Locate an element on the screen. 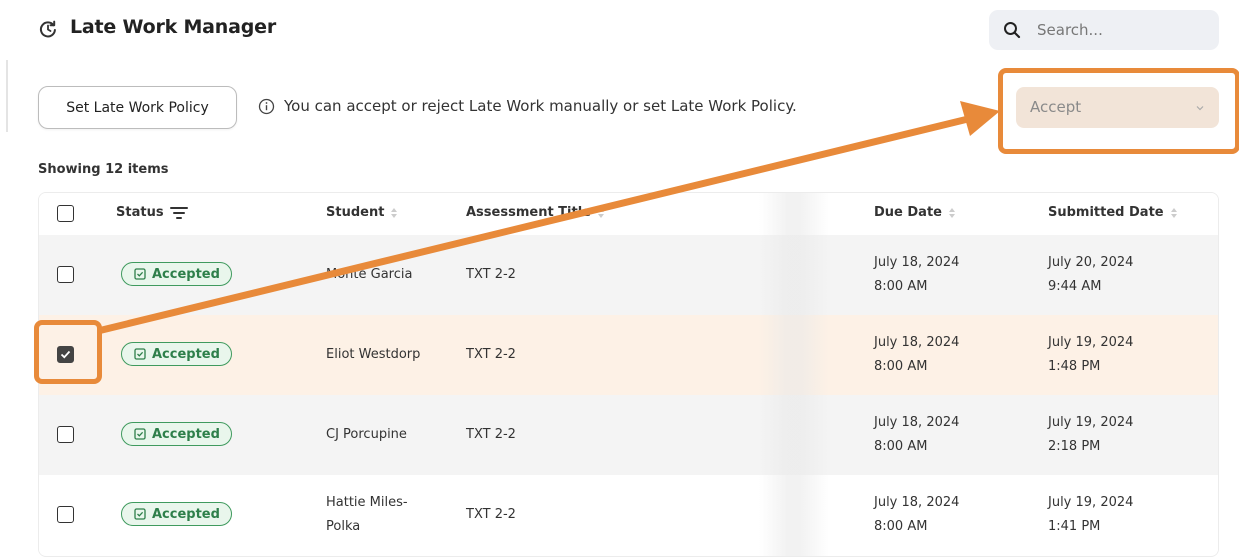 This screenshot has width=1239, height=557. submitted-time: 2:18 PM is located at coordinates (1074, 446).